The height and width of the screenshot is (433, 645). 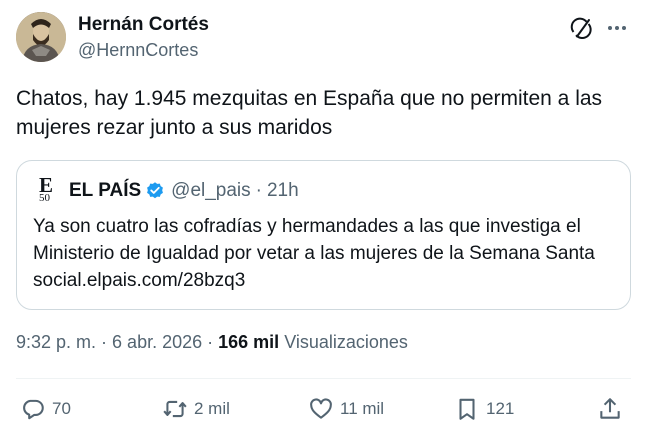 What do you see at coordinates (44, 198) in the screenshot?
I see `logo-number: 50` at bounding box center [44, 198].